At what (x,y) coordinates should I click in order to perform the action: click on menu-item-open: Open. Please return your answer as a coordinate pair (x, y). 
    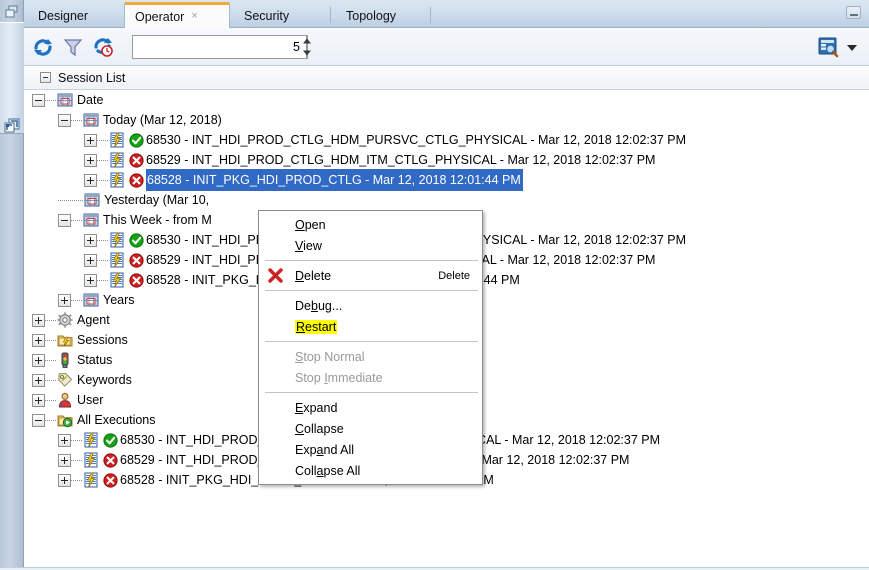
    Looking at the image, I should click on (370, 224).